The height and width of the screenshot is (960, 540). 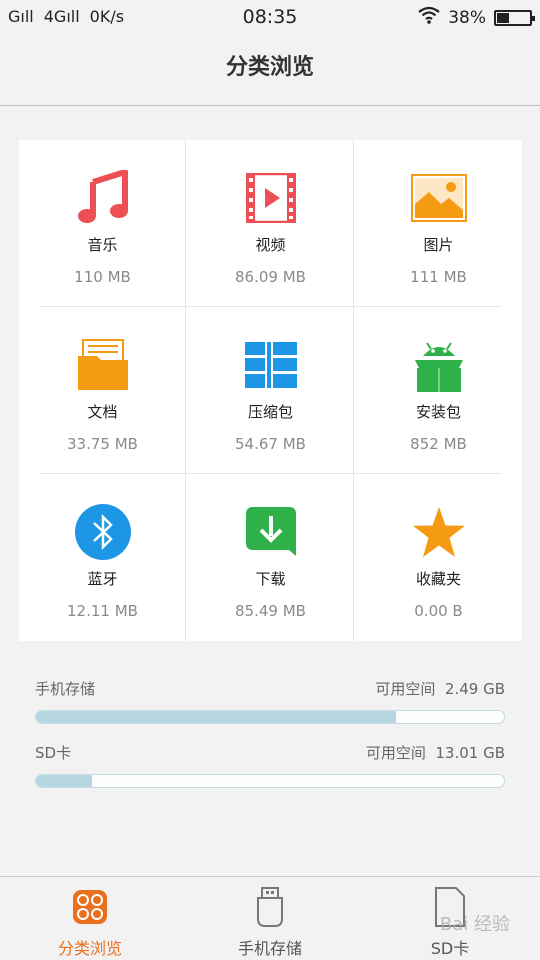 I want to click on category-label: 音乐, so click(x=102, y=245).